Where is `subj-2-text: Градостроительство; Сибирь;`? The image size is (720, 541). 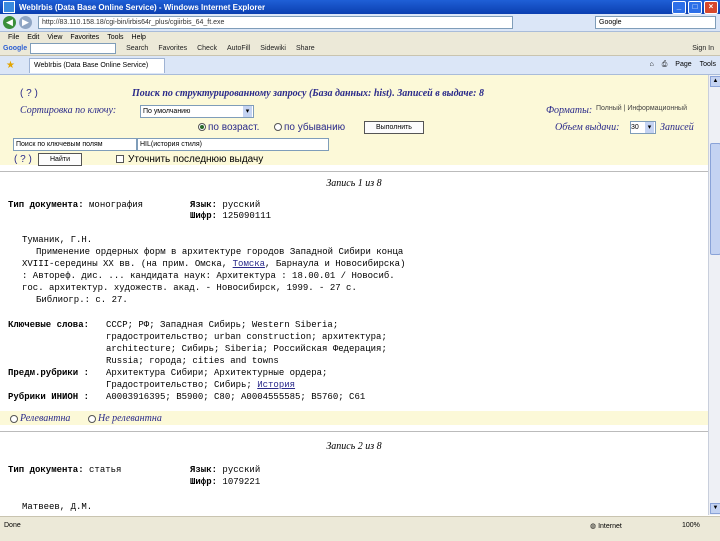
subj-2-text: Градостроительство; Сибирь; is located at coordinates (182, 385).